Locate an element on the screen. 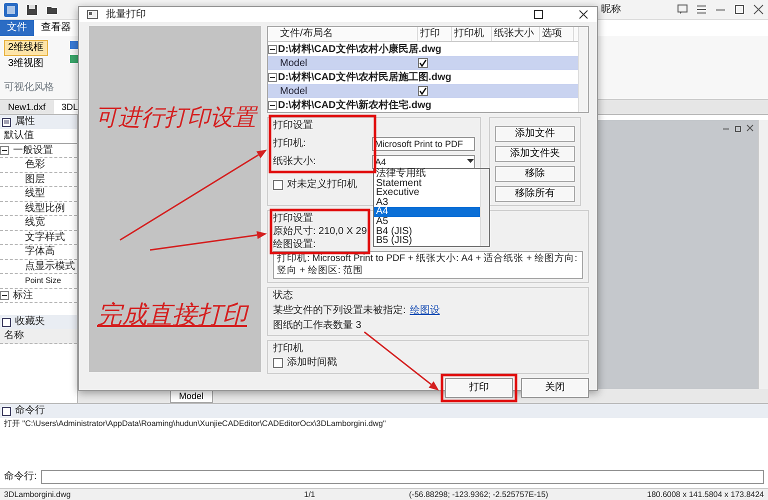  column-header: 打印机 is located at coordinates (472, 34).